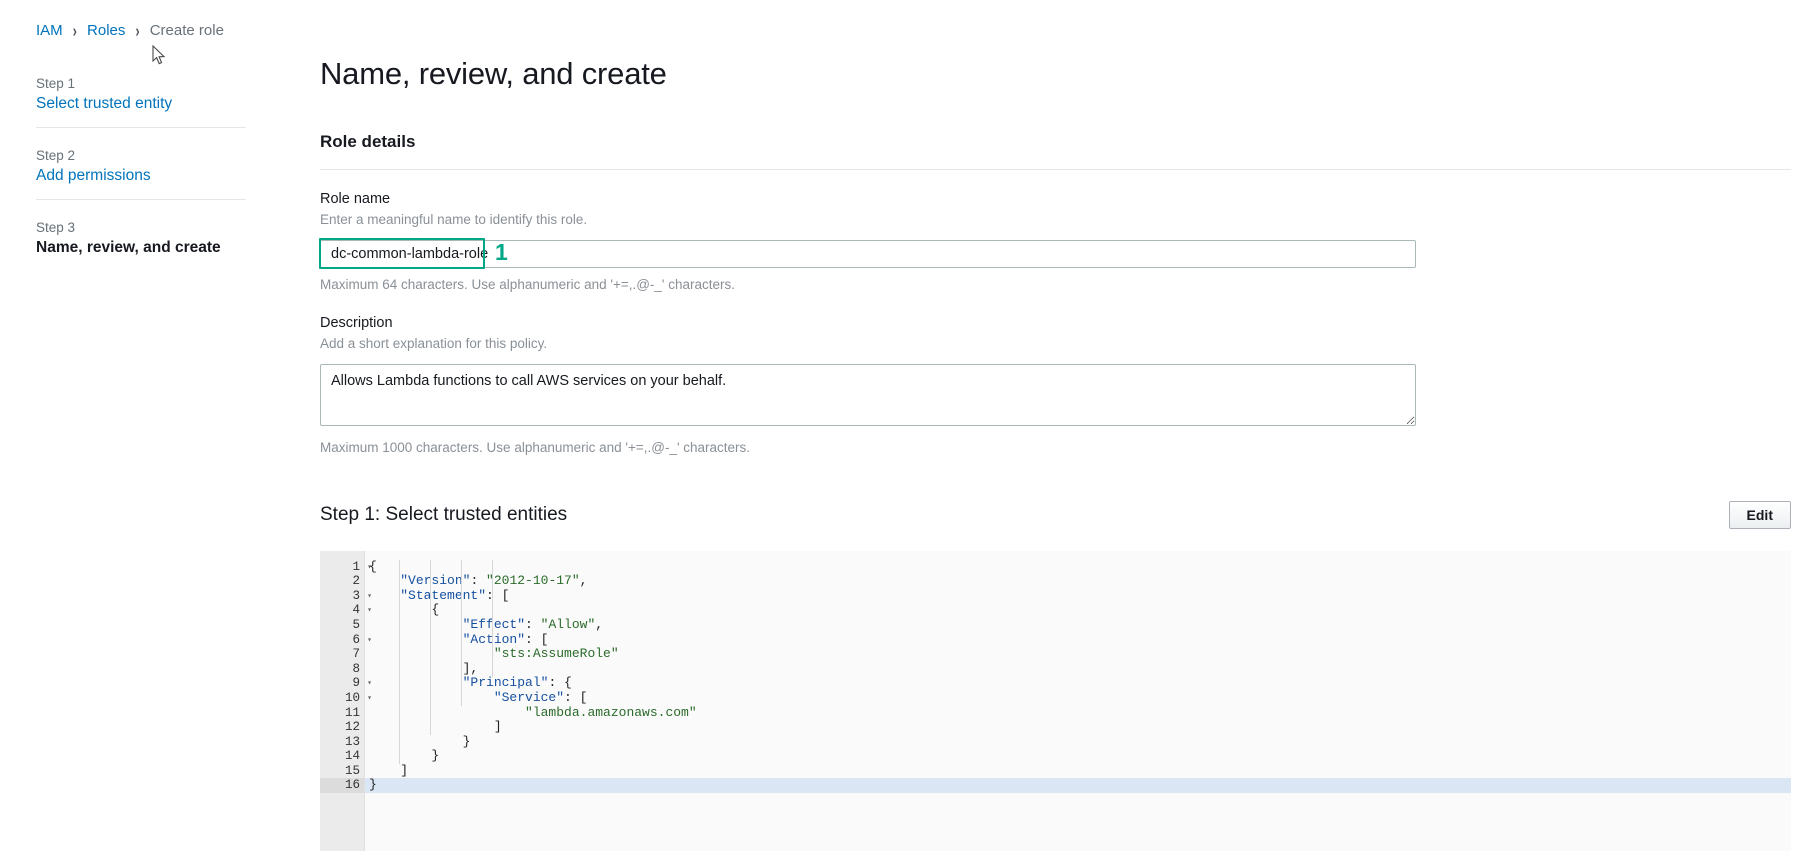 This screenshot has width=1819, height=851. I want to click on editor-line-number: 5, so click(356, 624).